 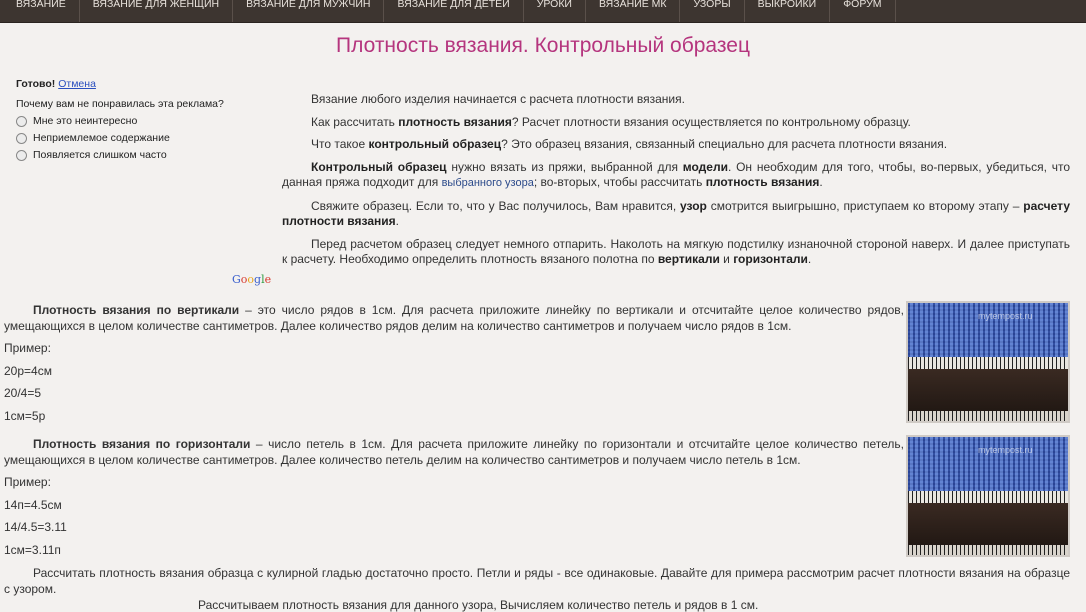 What do you see at coordinates (633, 11) in the screenshot?
I see `nav-item-mk: ВЯЗАНИЕ МК` at bounding box center [633, 11].